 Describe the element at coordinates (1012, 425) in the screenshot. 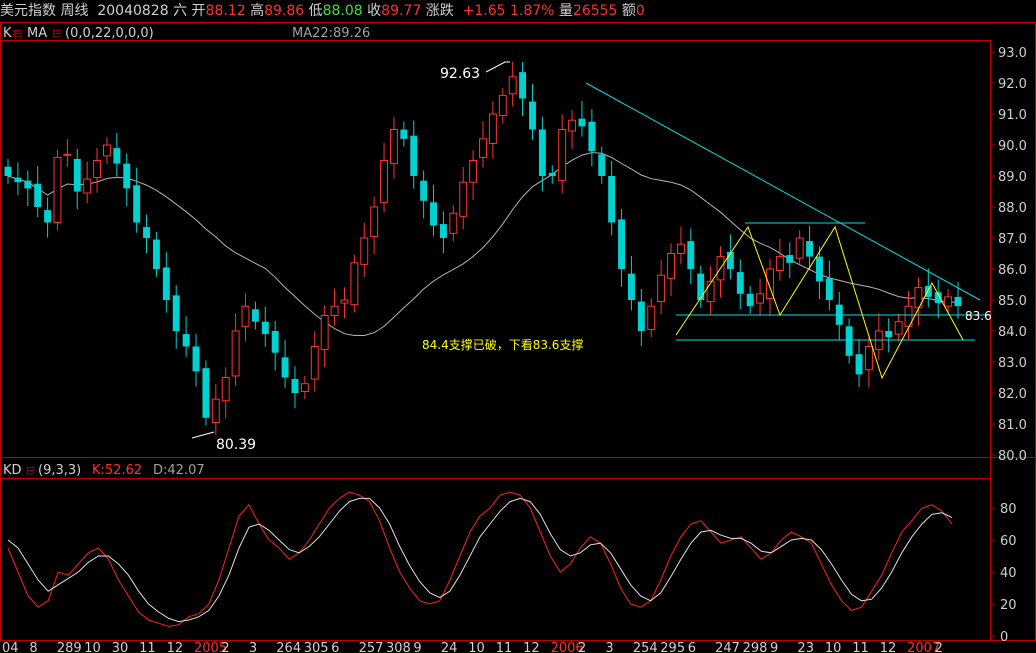

I see `price-tick-label: 81.0` at that location.